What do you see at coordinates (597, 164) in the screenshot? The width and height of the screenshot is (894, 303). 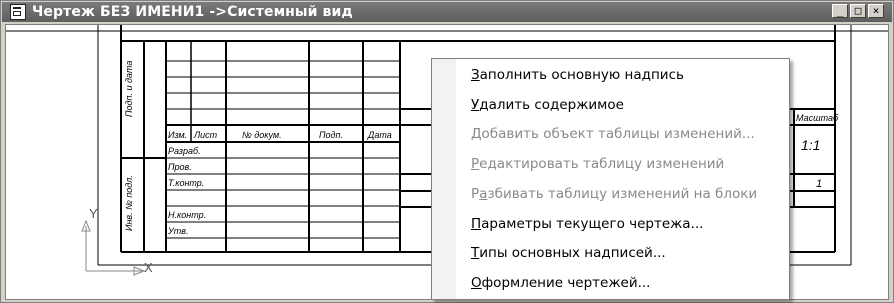 I see `menu-edit-change-table: Редактировать таблицу изменений` at bounding box center [597, 164].